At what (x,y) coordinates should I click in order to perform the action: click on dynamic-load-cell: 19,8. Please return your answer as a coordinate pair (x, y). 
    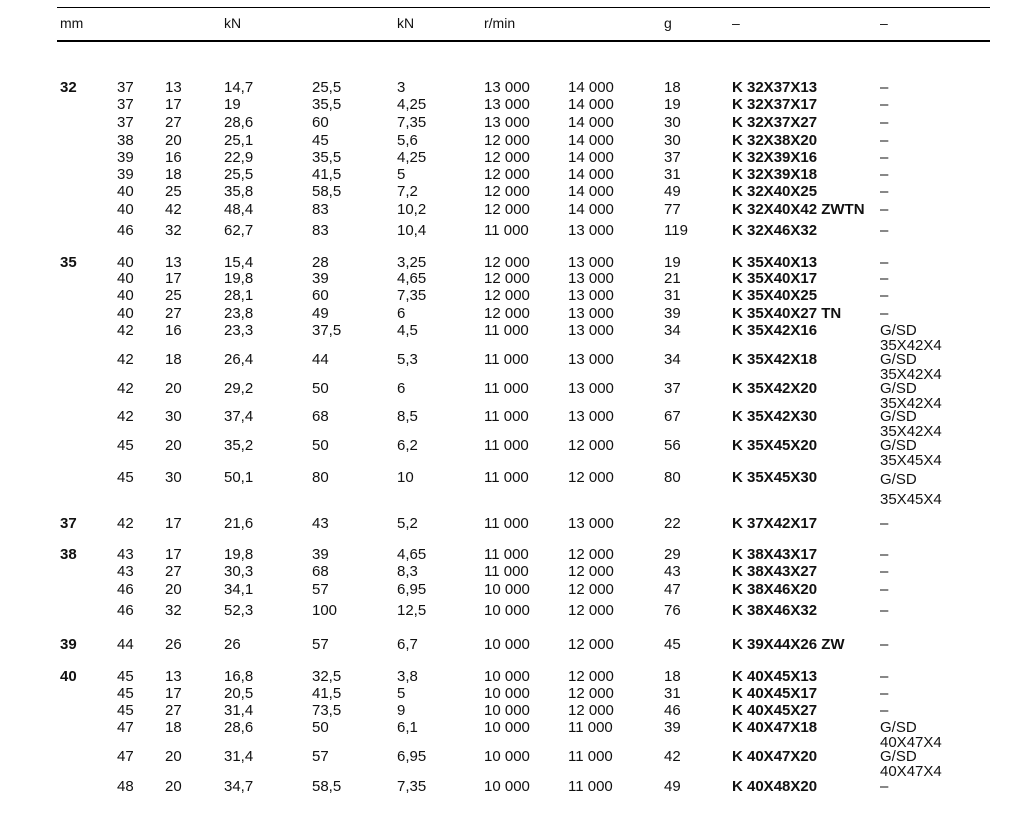
    Looking at the image, I should click on (239, 278).